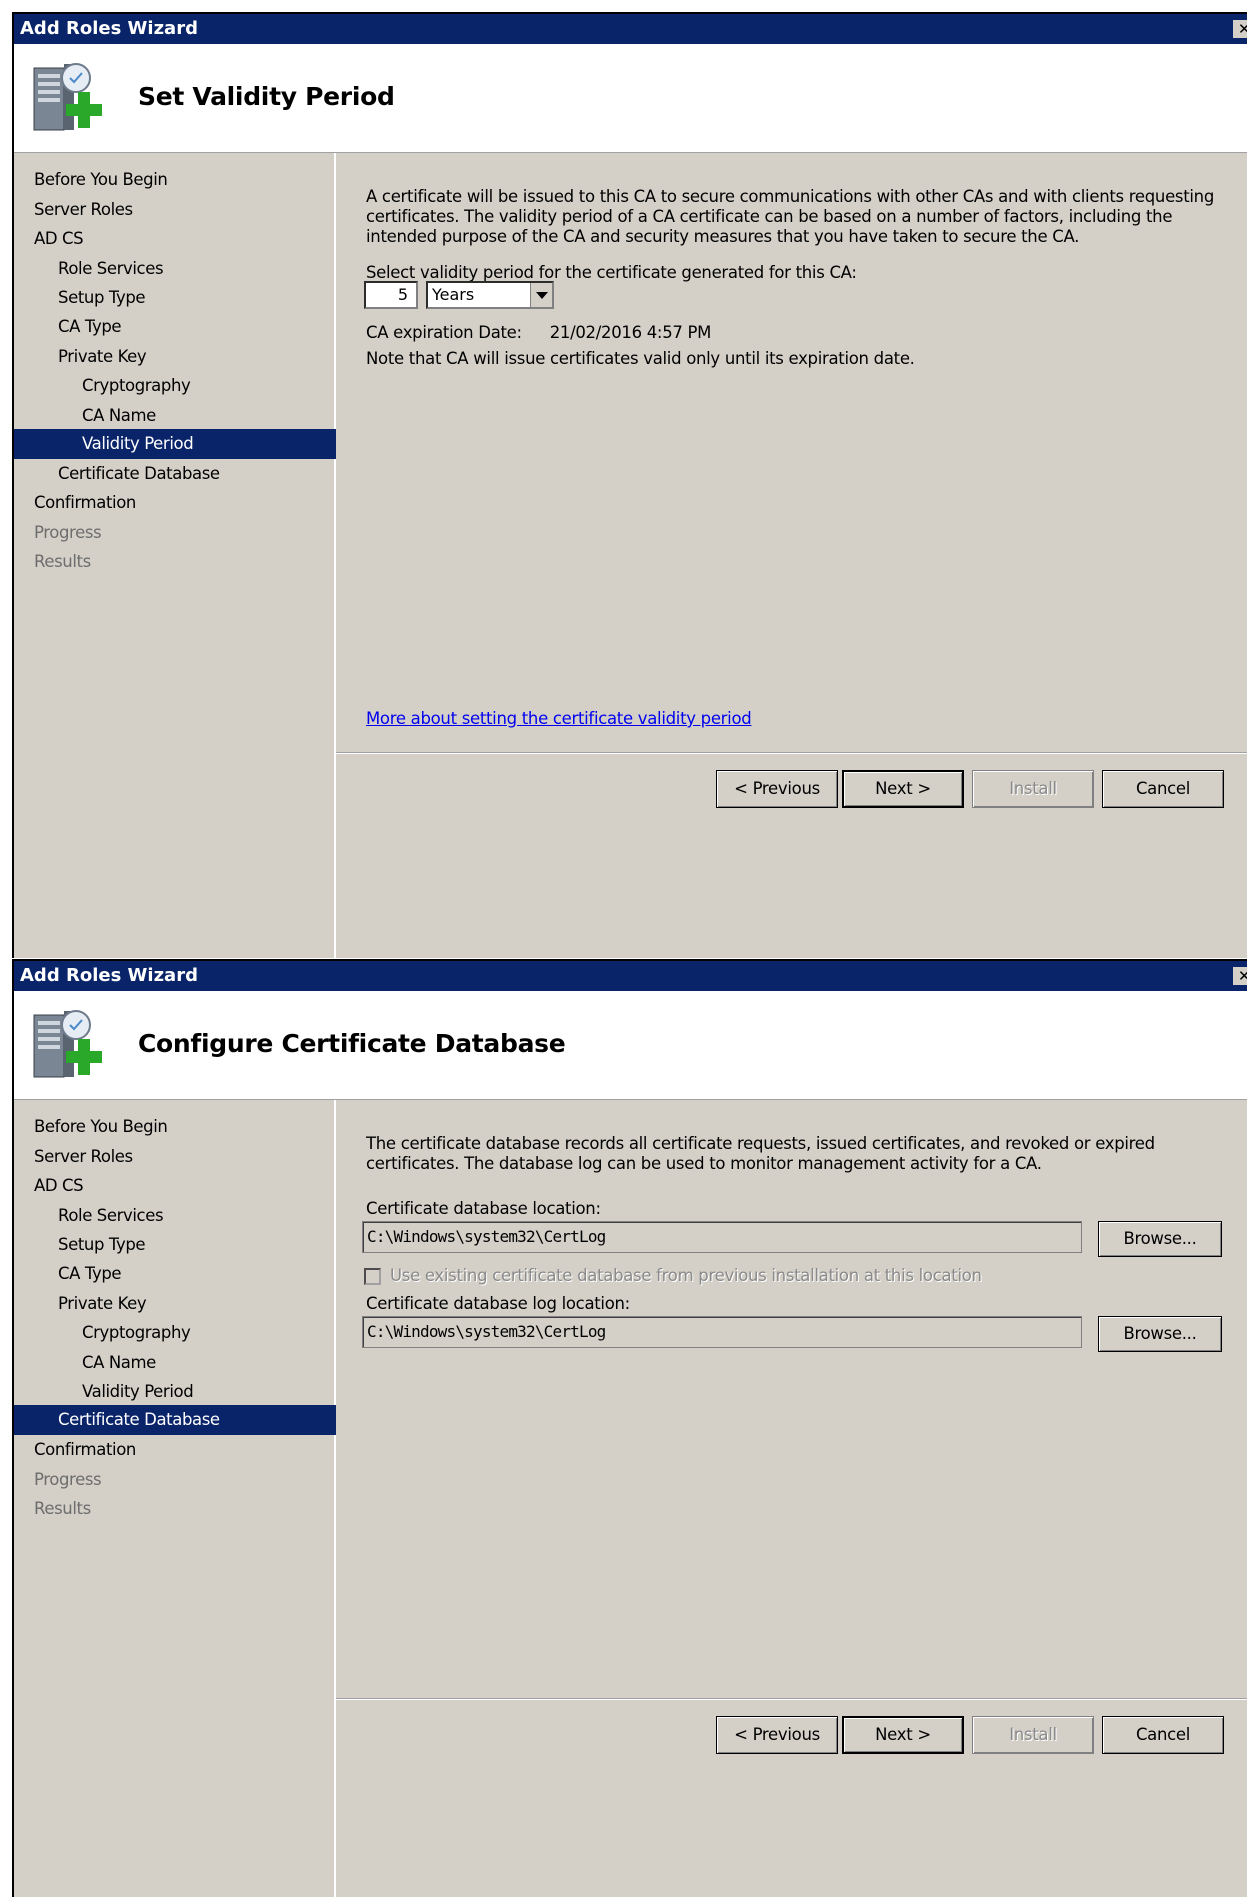  I want to click on db-location-label: Certificate database location:, so click(483, 1208).